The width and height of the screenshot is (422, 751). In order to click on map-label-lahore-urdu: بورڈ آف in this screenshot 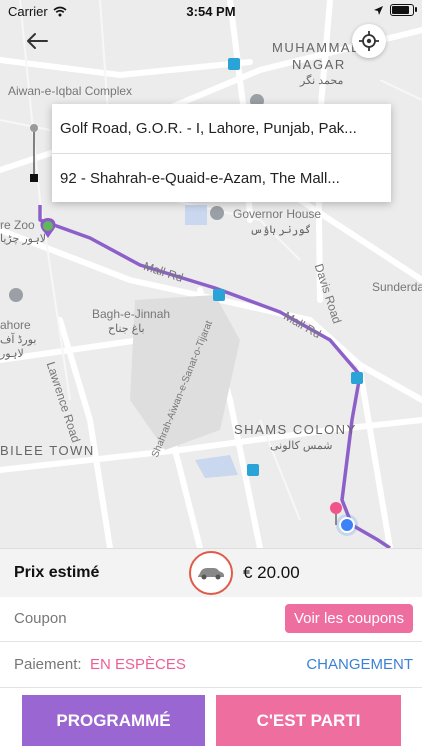, I will do `click(18, 340)`.